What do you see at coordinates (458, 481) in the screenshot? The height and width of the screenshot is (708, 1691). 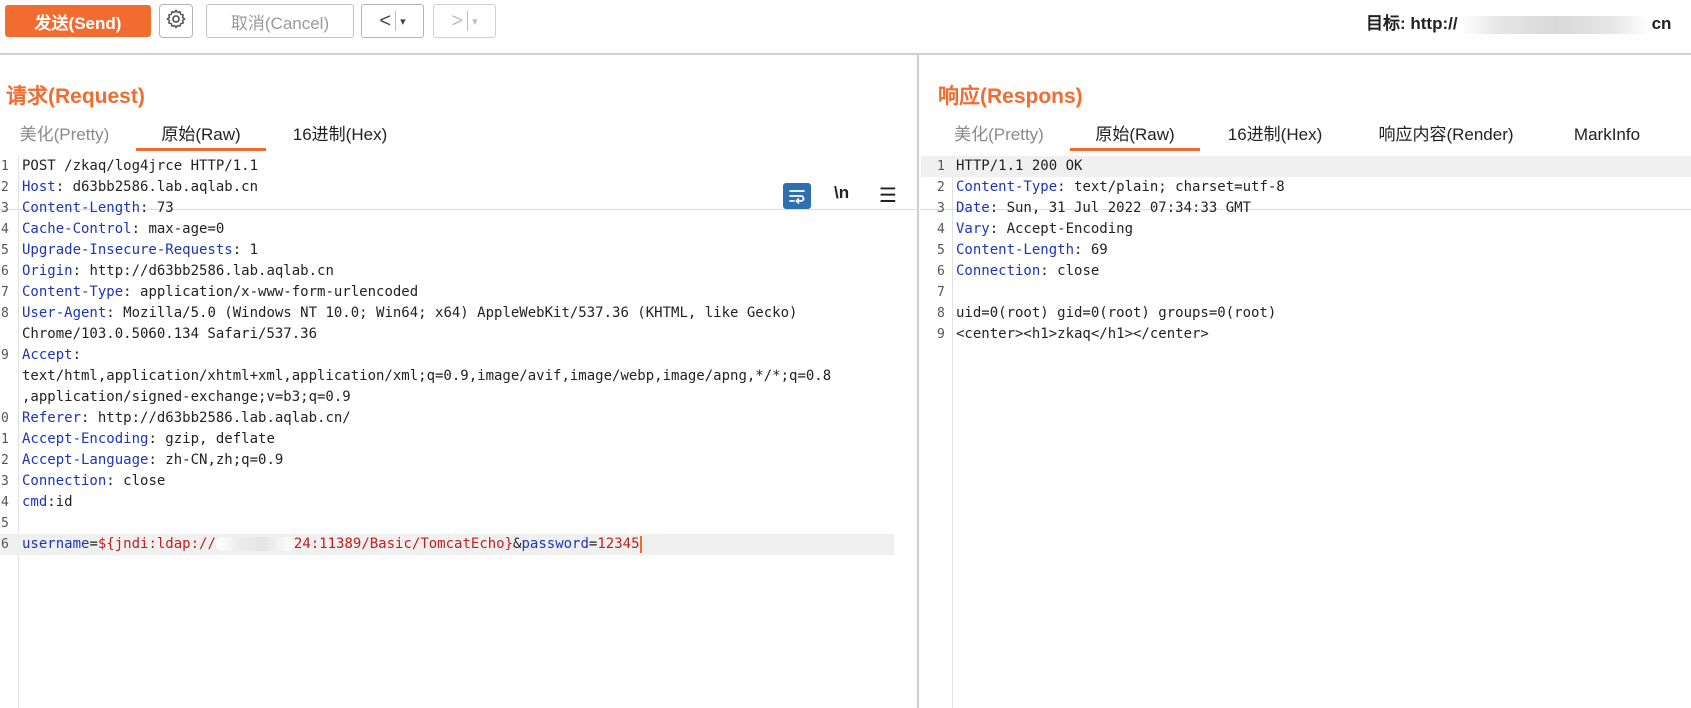 I see `code-line: 3 Connection: close` at bounding box center [458, 481].